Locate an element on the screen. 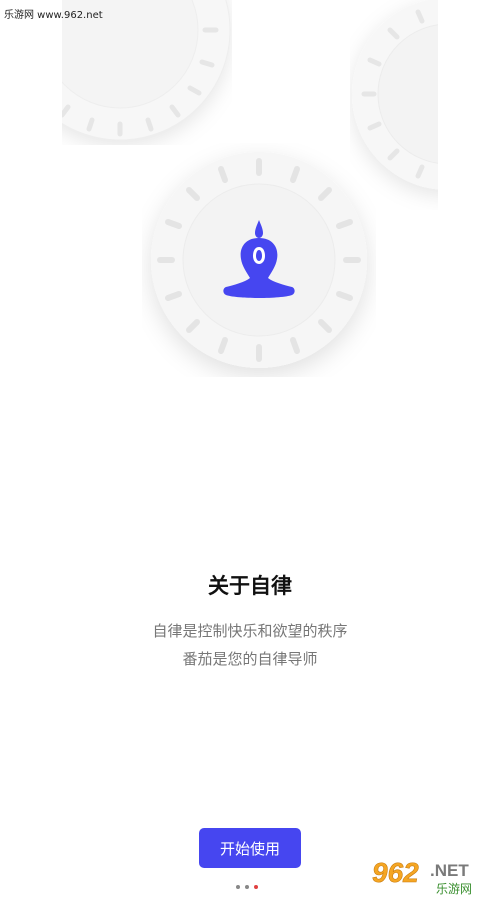 This screenshot has width=500, height=900. watermark-logo-main: 962 is located at coordinates (395, 872).